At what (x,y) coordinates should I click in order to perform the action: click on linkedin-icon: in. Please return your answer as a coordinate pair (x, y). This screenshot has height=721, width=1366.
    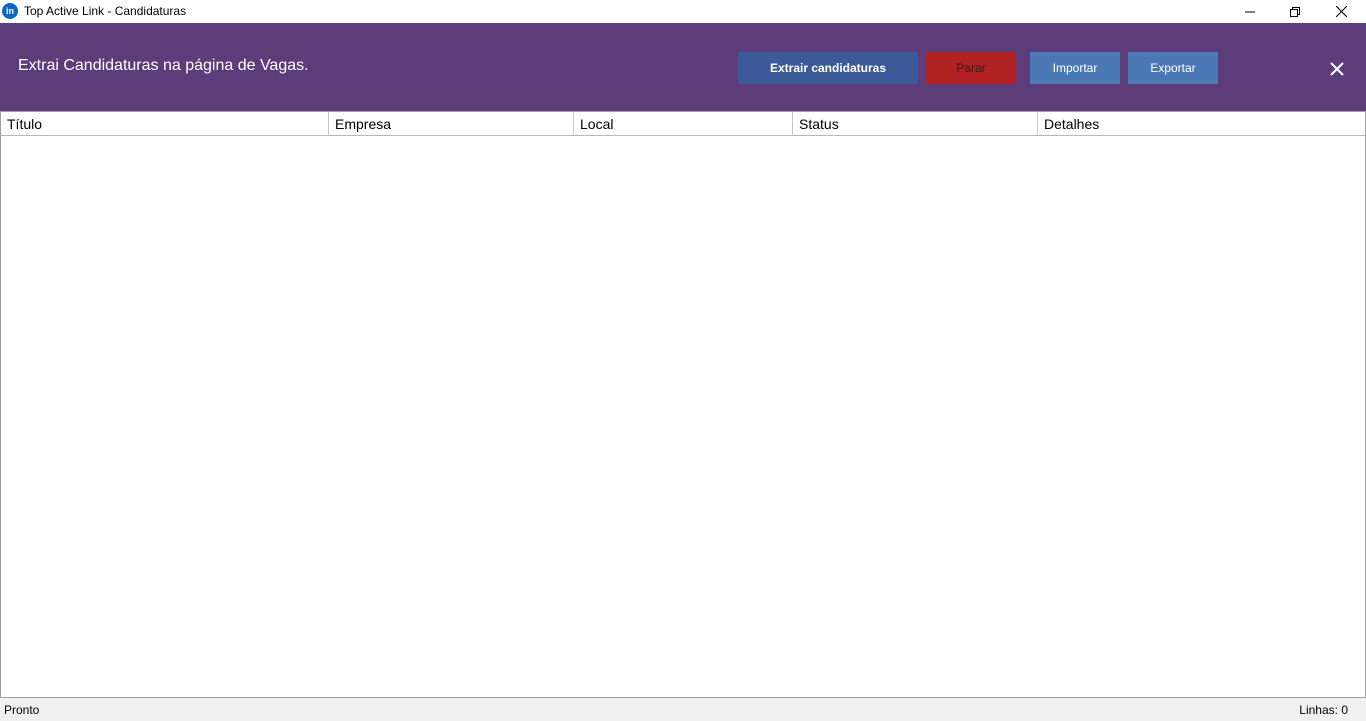
    Looking at the image, I should click on (10, 11).